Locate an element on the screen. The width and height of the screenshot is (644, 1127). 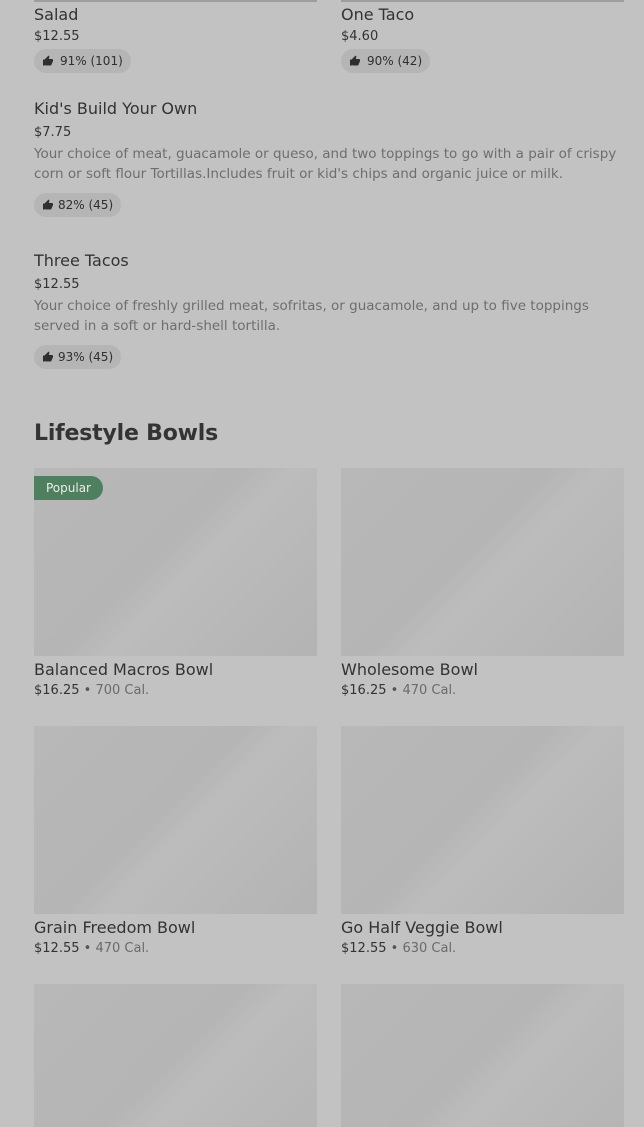
bowl-card-grain-freedom: Grain Freedom Bowl $12.55 • 470 Cal. is located at coordinates (175, 841).